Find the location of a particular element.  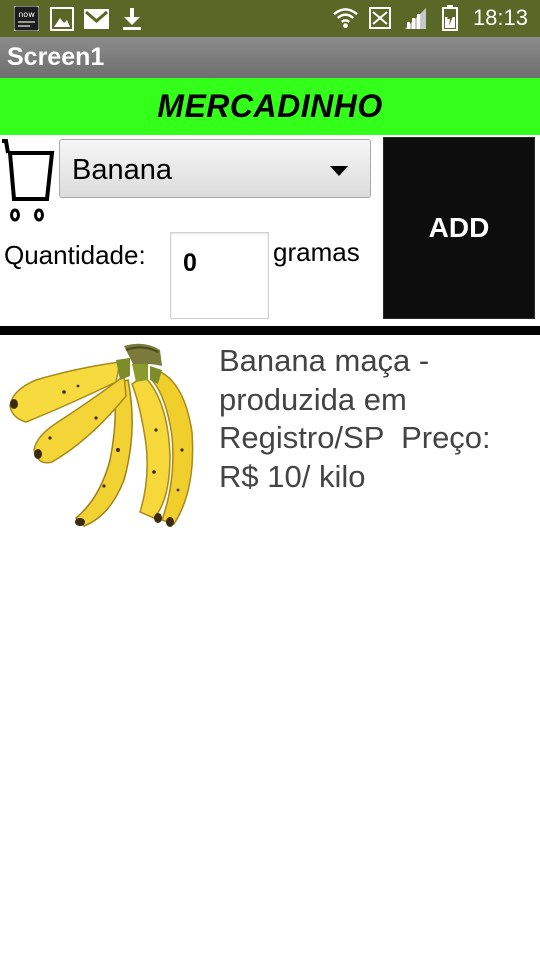

screen-title: Screen1 is located at coordinates (56, 57).